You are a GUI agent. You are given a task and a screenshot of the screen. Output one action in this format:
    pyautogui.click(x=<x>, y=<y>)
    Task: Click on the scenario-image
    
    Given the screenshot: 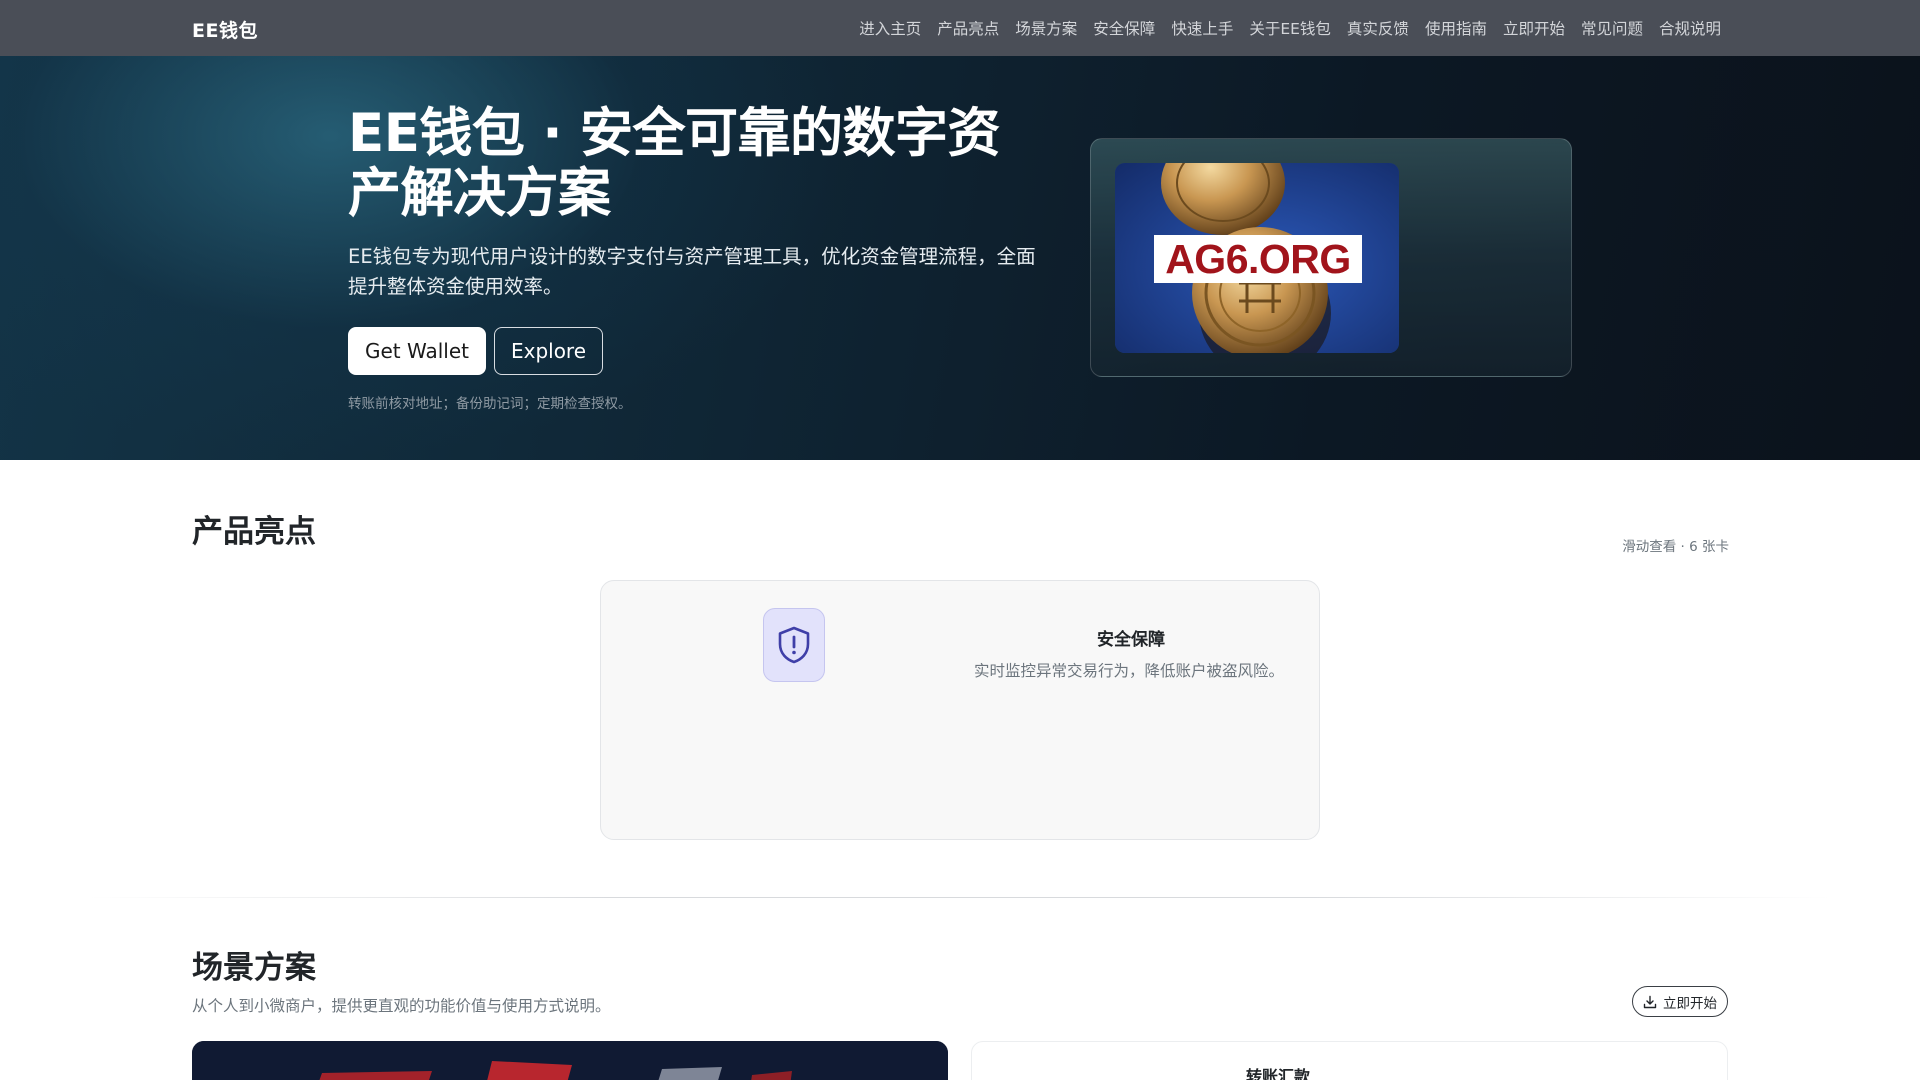 What is the action you would take?
    pyautogui.click(x=570, y=1060)
    